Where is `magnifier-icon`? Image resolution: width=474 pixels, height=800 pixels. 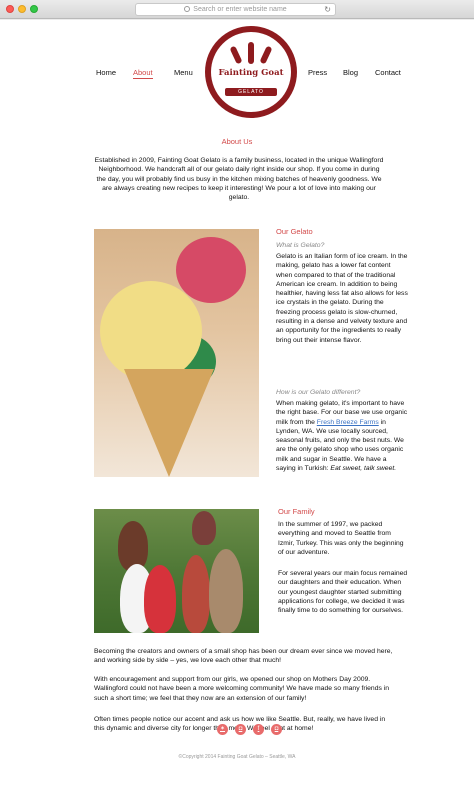
magnifier-icon is located at coordinates (187, 9).